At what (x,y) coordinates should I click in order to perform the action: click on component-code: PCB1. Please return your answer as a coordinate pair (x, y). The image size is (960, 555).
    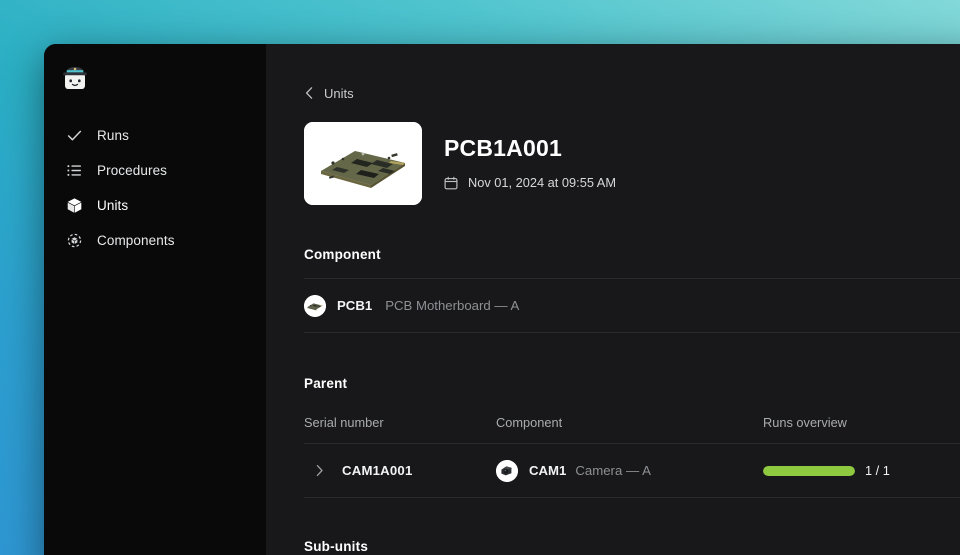
    Looking at the image, I should click on (355, 305).